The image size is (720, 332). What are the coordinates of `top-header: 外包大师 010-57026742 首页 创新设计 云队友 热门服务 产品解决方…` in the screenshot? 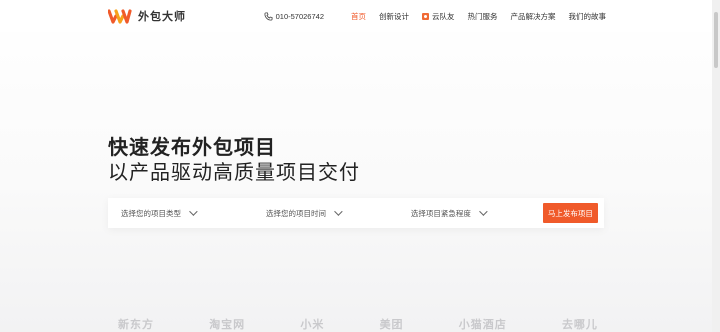 It's located at (356, 16).